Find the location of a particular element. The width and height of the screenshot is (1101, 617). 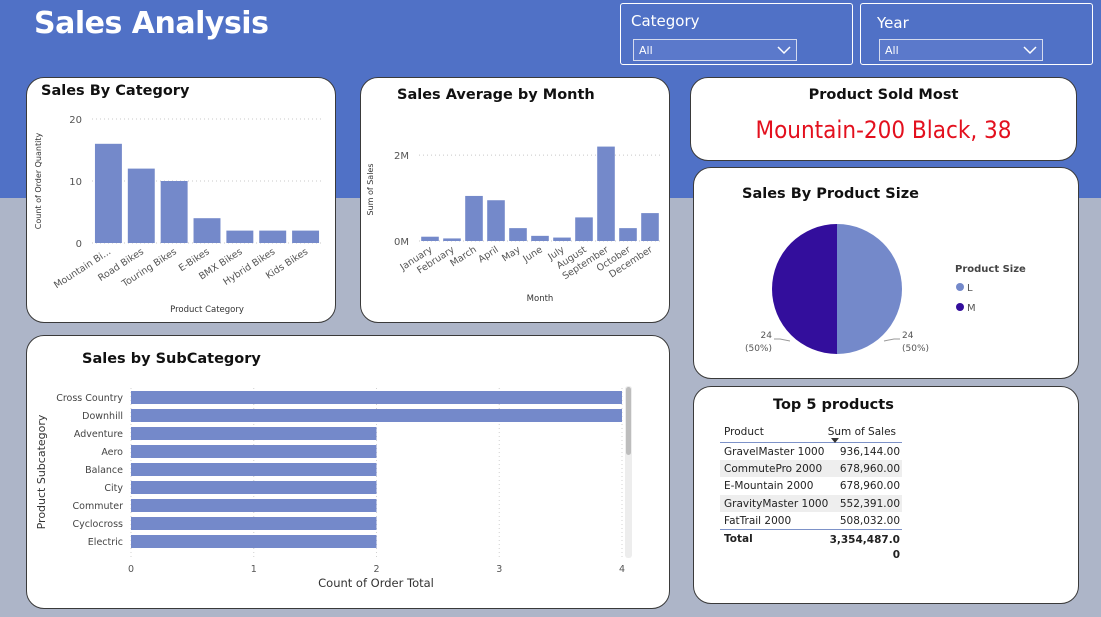

scrollbar-thumb is located at coordinates (628, 421).